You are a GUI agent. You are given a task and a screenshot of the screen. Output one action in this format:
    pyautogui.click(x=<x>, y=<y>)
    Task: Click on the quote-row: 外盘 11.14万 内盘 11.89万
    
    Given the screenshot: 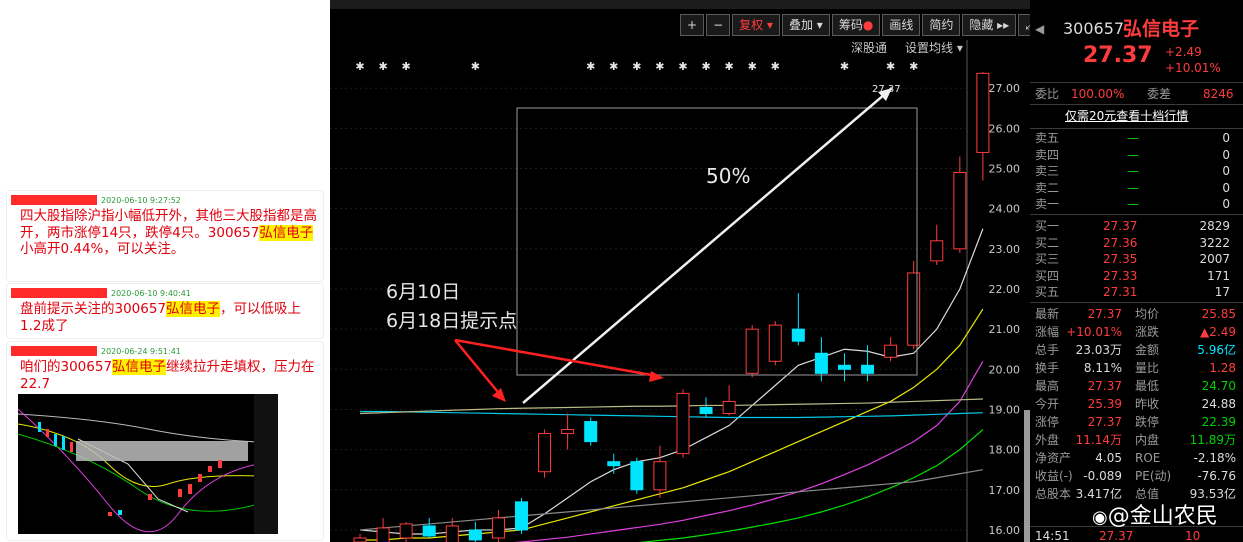 What is the action you would take?
    pyautogui.click(x=1137, y=440)
    